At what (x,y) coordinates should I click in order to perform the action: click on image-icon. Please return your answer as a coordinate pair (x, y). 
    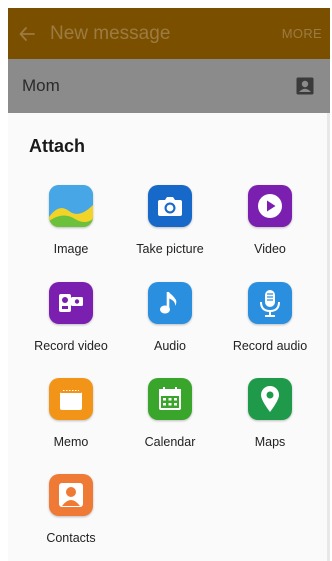
    Looking at the image, I should click on (71, 206).